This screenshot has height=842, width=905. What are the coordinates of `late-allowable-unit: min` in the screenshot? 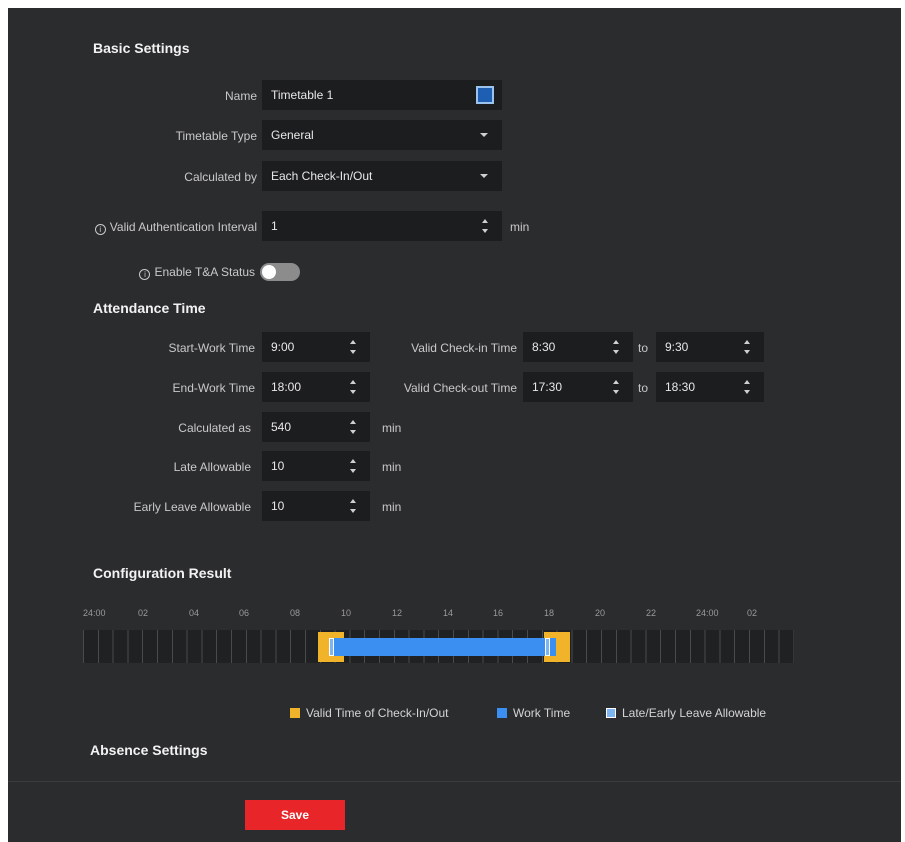 It's located at (392, 467).